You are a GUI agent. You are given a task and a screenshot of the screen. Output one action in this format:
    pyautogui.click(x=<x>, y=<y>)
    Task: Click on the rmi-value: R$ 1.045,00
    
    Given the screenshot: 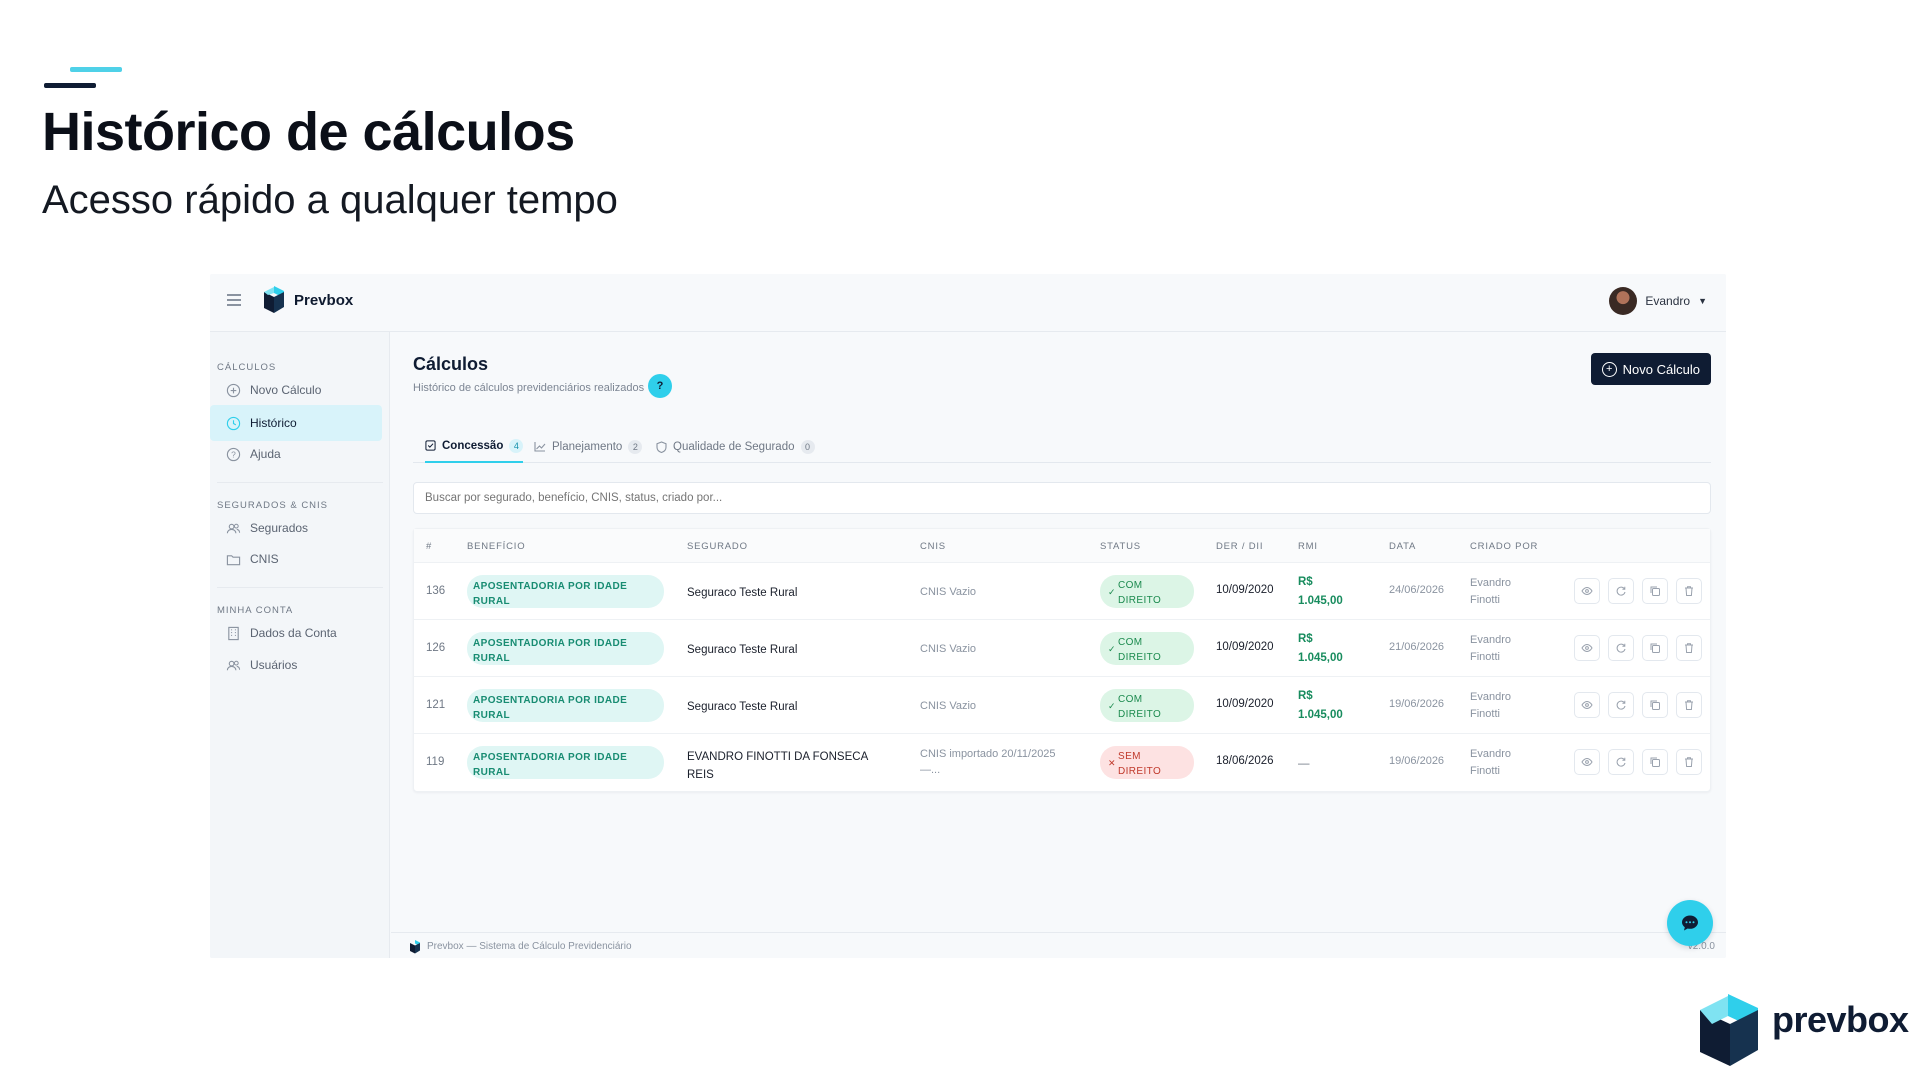 What is the action you would take?
    pyautogui.click(x=1320, y=706)
    